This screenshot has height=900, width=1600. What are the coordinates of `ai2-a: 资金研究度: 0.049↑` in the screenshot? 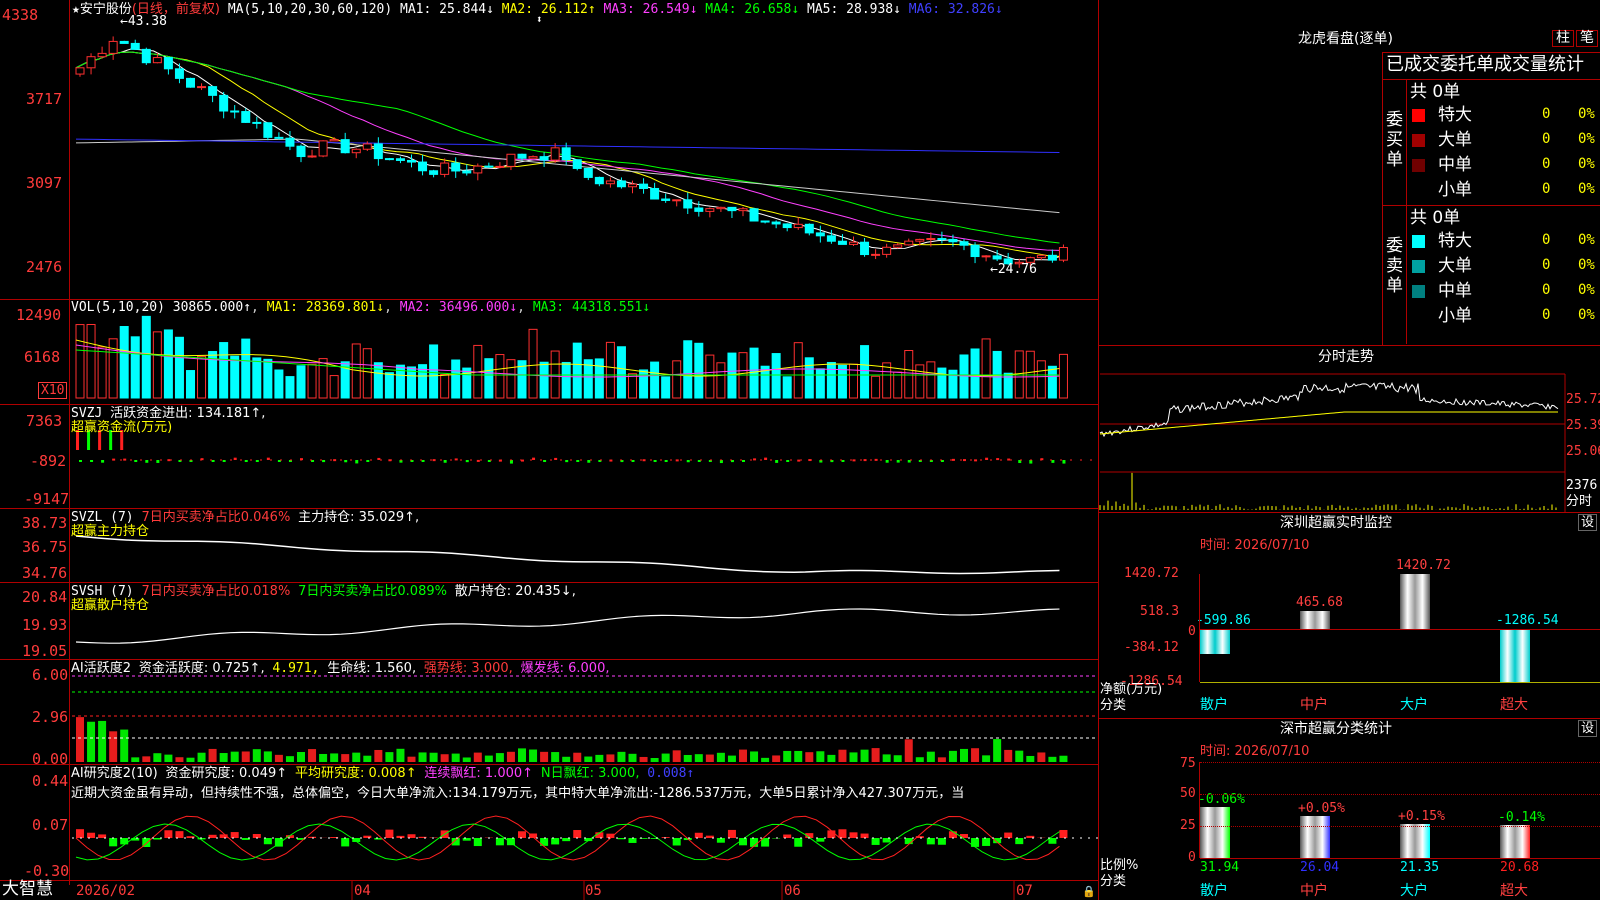 It's located at (226, 773).